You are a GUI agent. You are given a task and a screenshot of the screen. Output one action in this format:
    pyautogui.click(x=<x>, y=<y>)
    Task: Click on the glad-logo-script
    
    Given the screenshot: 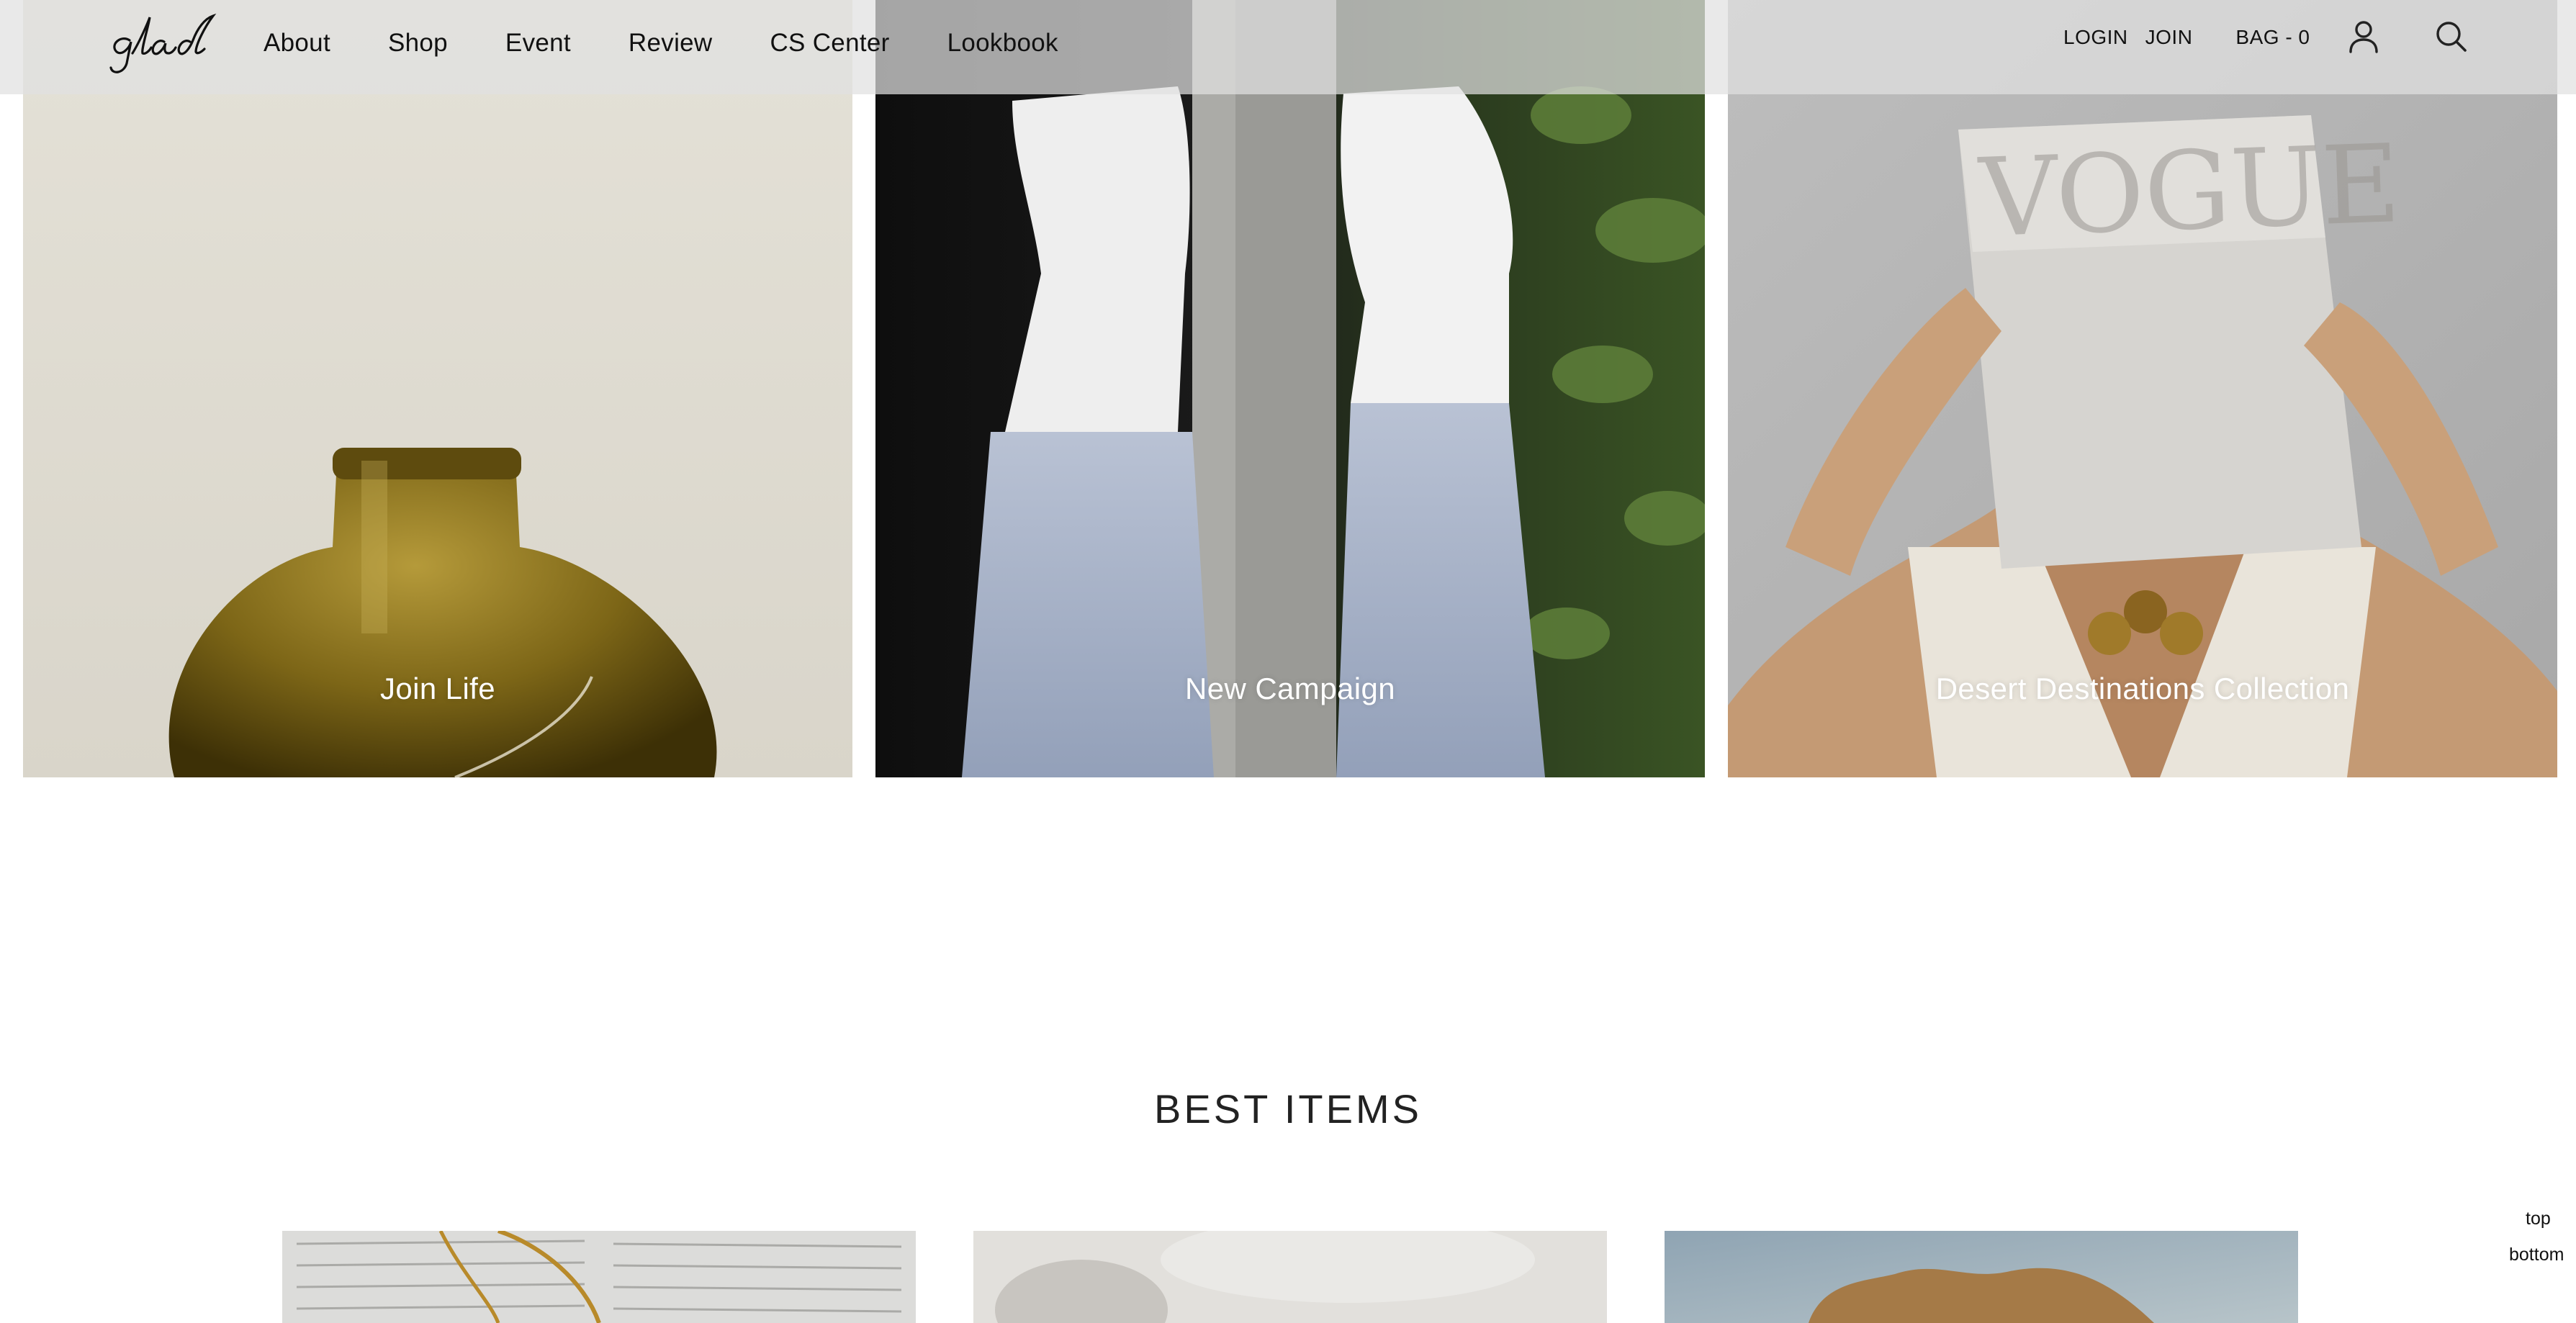 What is the action you would take?
    pyautogui.click(x=163, y=43)
    